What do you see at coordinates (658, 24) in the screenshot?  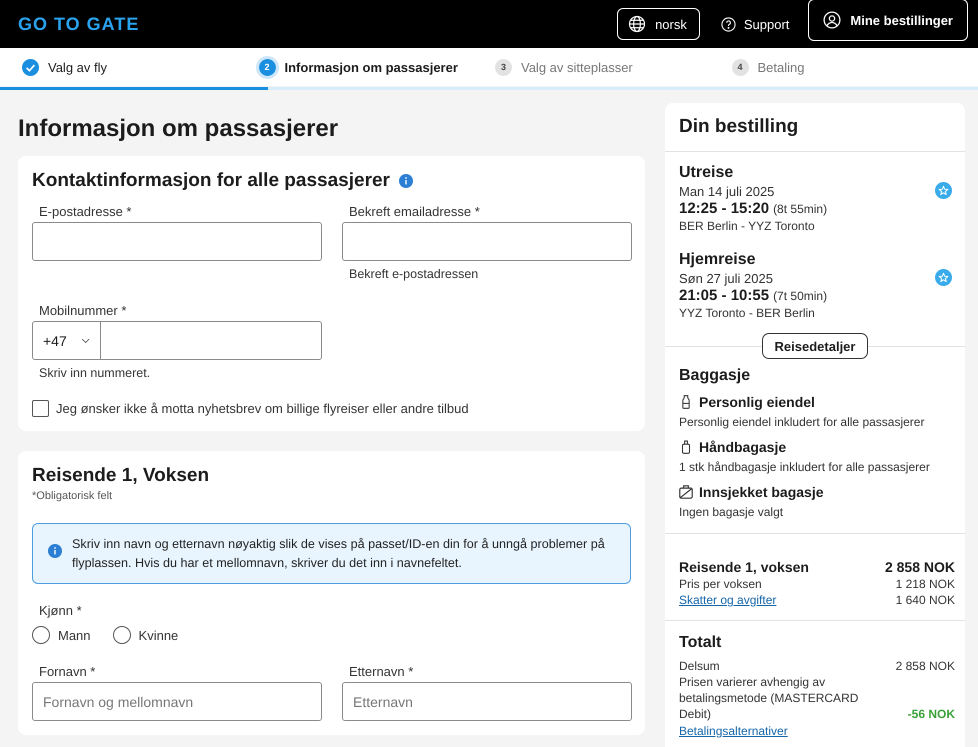 I see `language-button: norsk` at bounding box center [658, 24].